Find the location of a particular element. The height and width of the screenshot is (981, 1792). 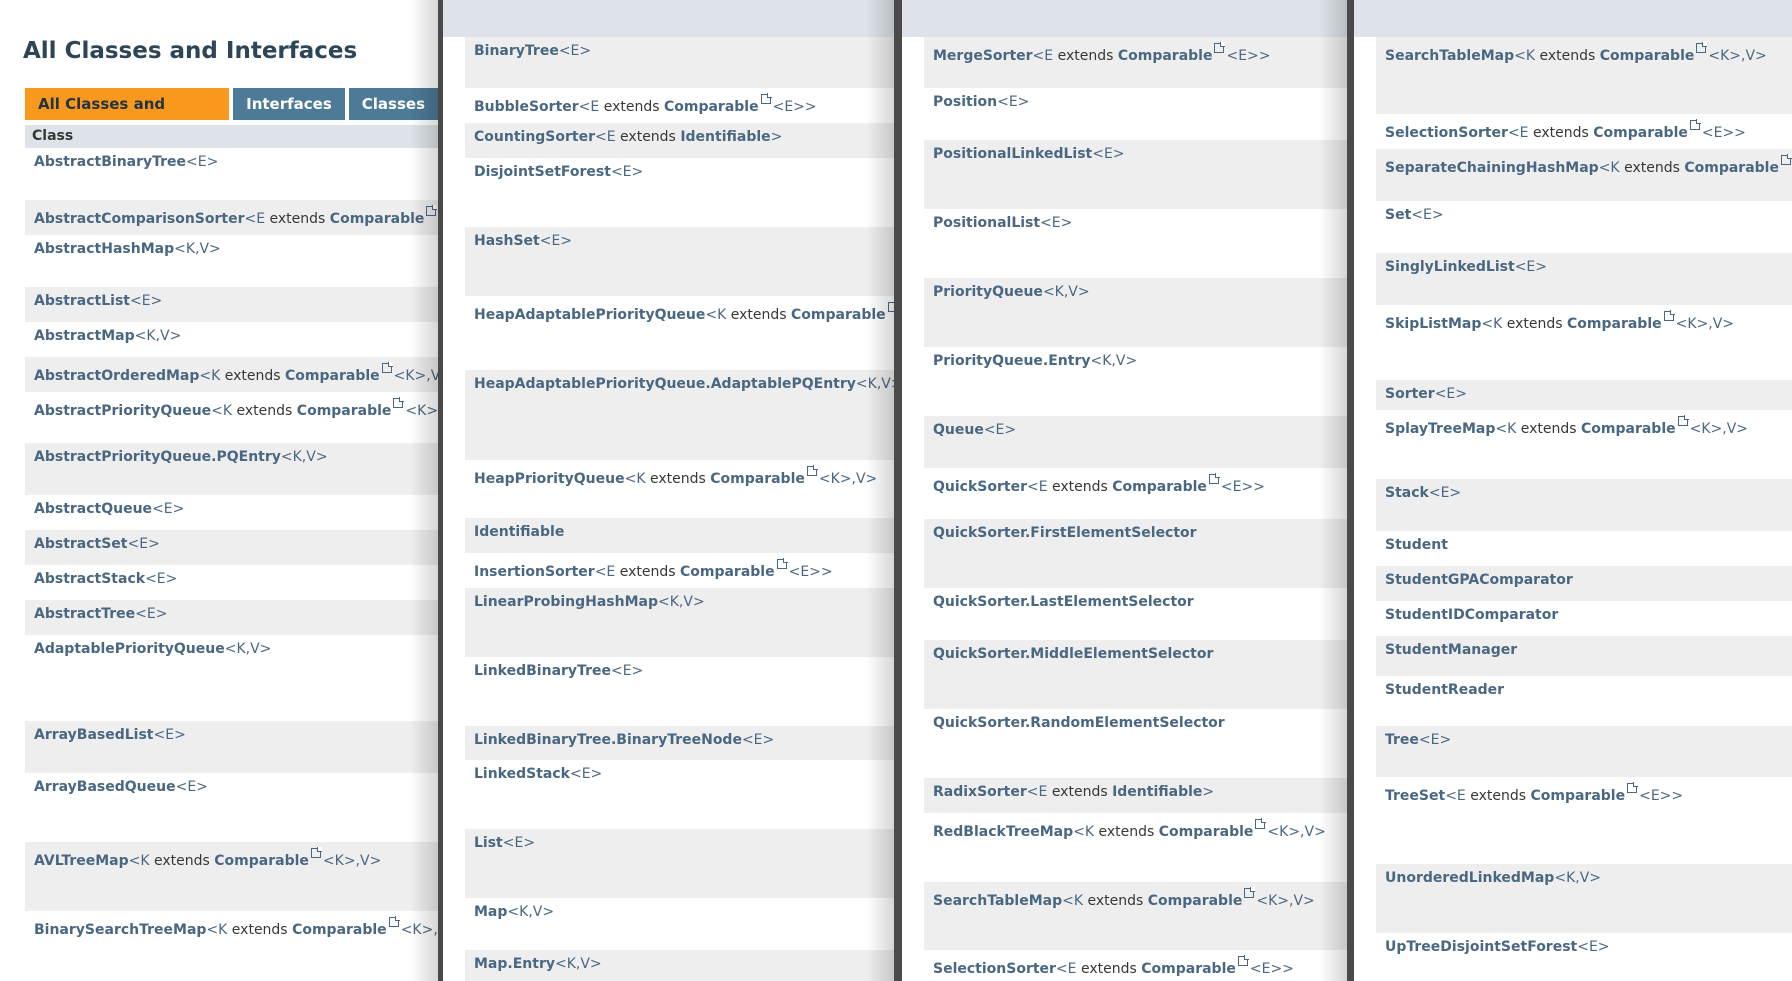

class-link-uptreedisjointsetforest: UpTreeDisjointSetForest is located at coordinates (1481, 947).